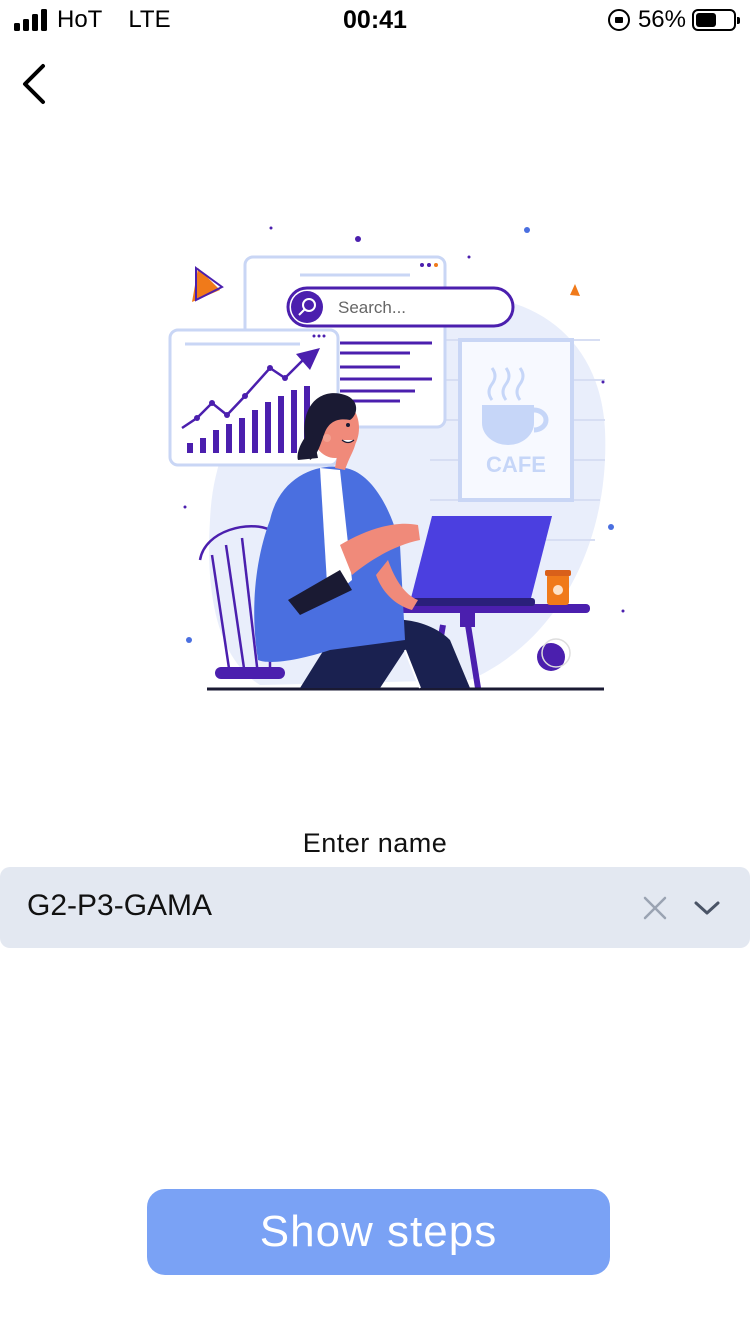 This screenshot has width=750, height=1334. I want to click on battery-icon, so click(716, 20).